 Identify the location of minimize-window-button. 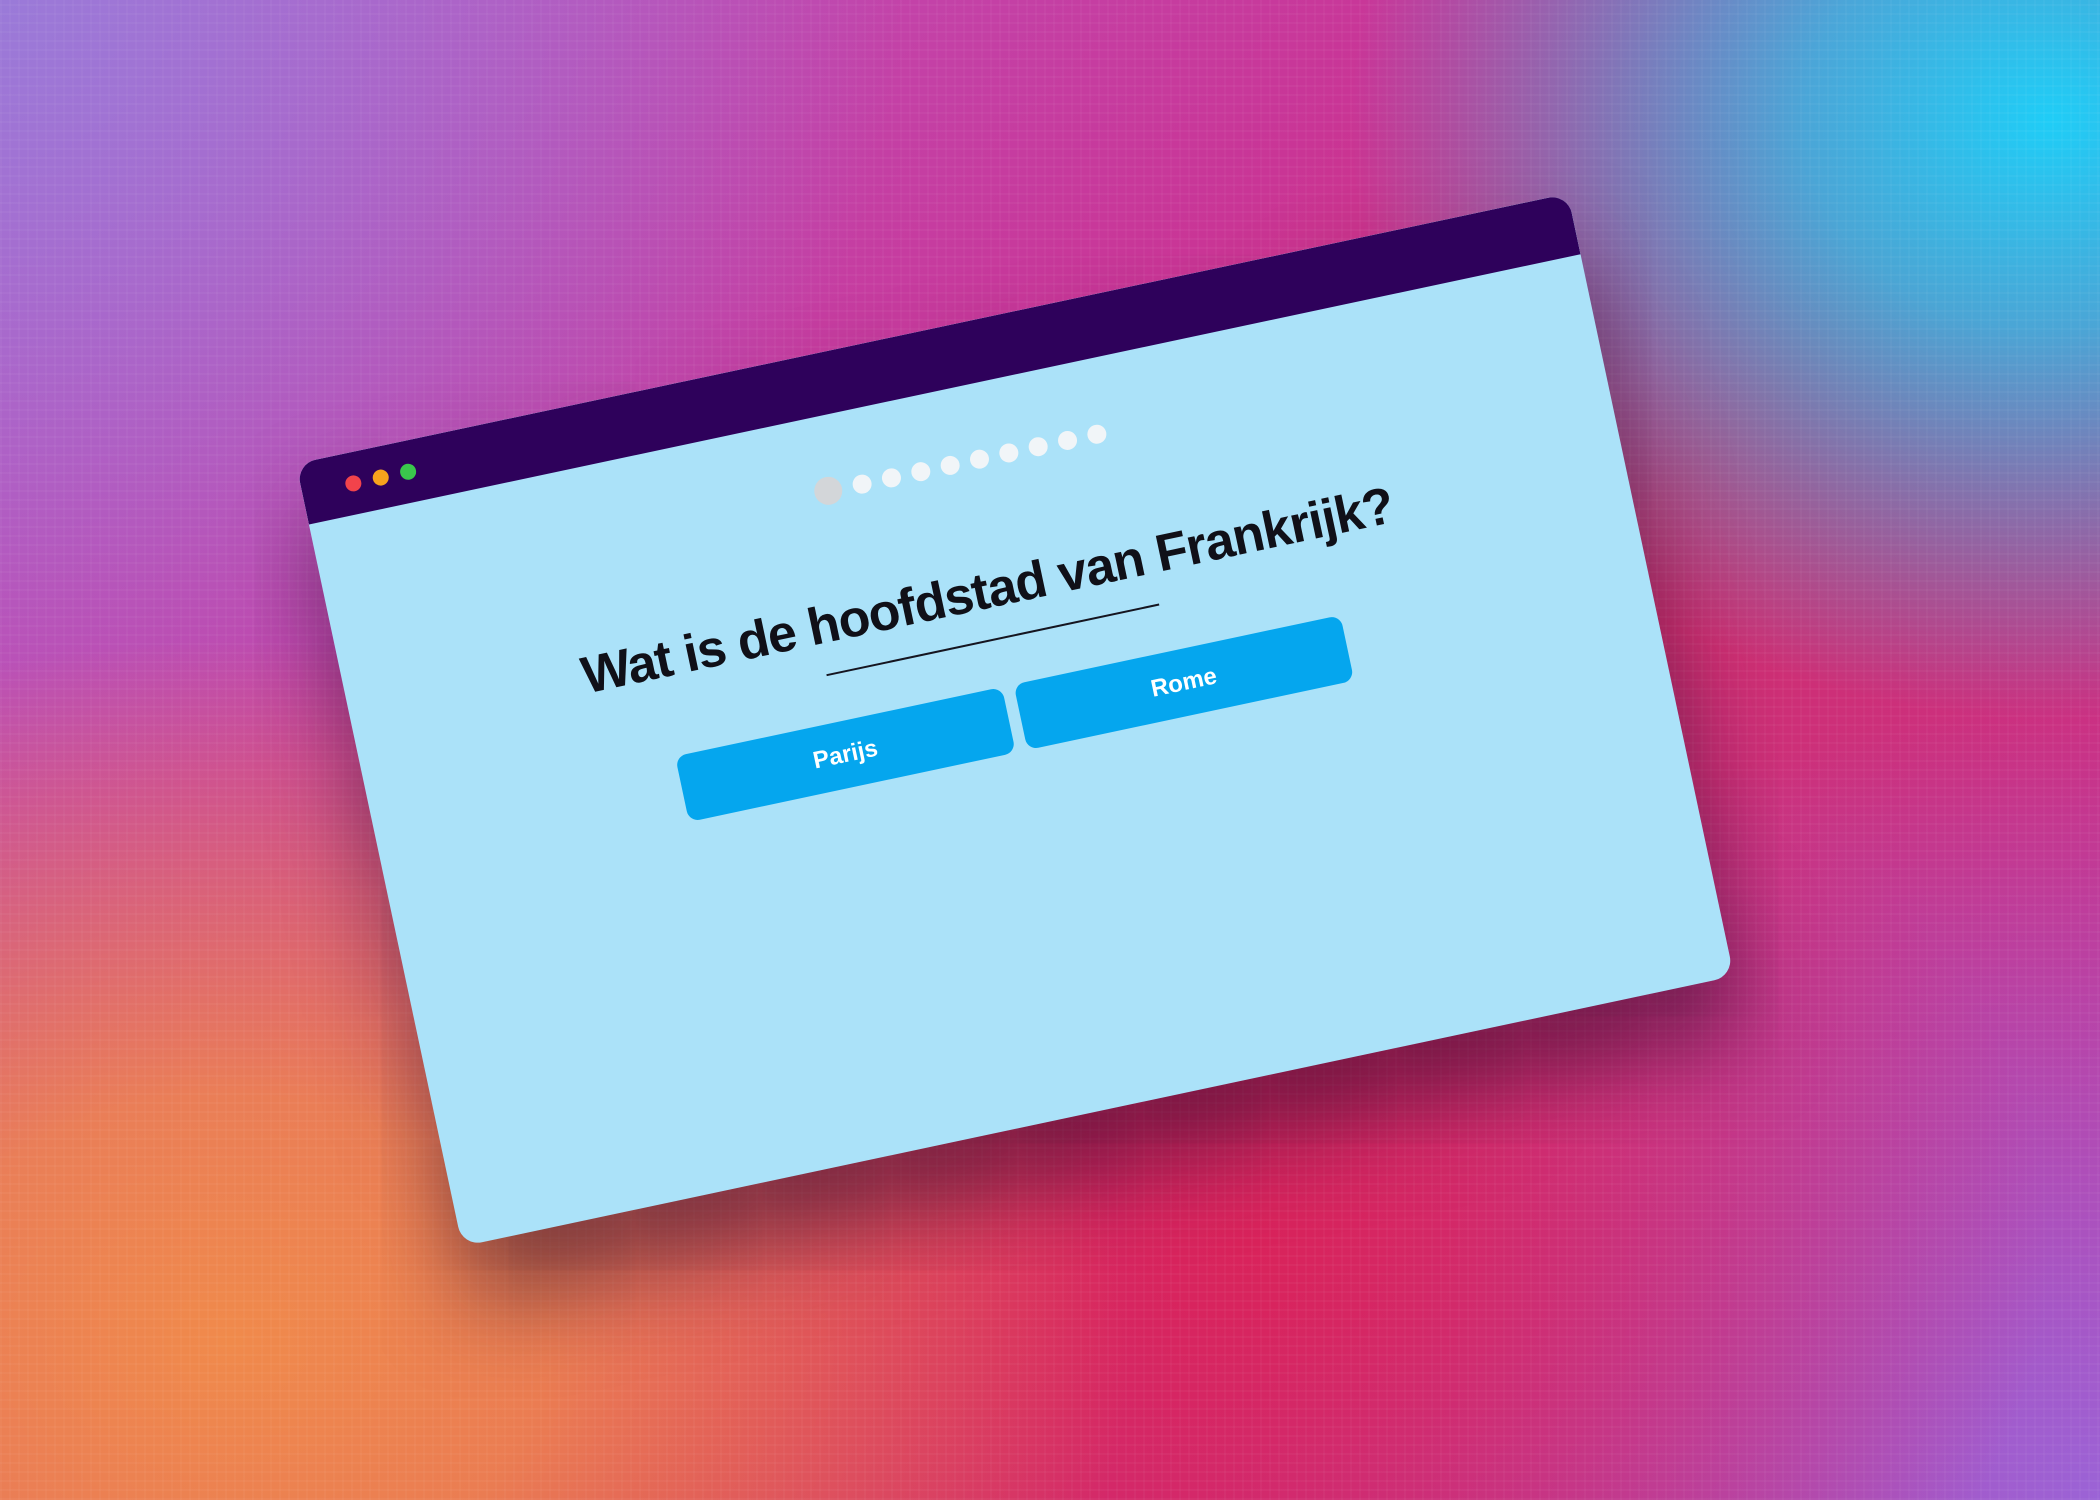
(381, 478).